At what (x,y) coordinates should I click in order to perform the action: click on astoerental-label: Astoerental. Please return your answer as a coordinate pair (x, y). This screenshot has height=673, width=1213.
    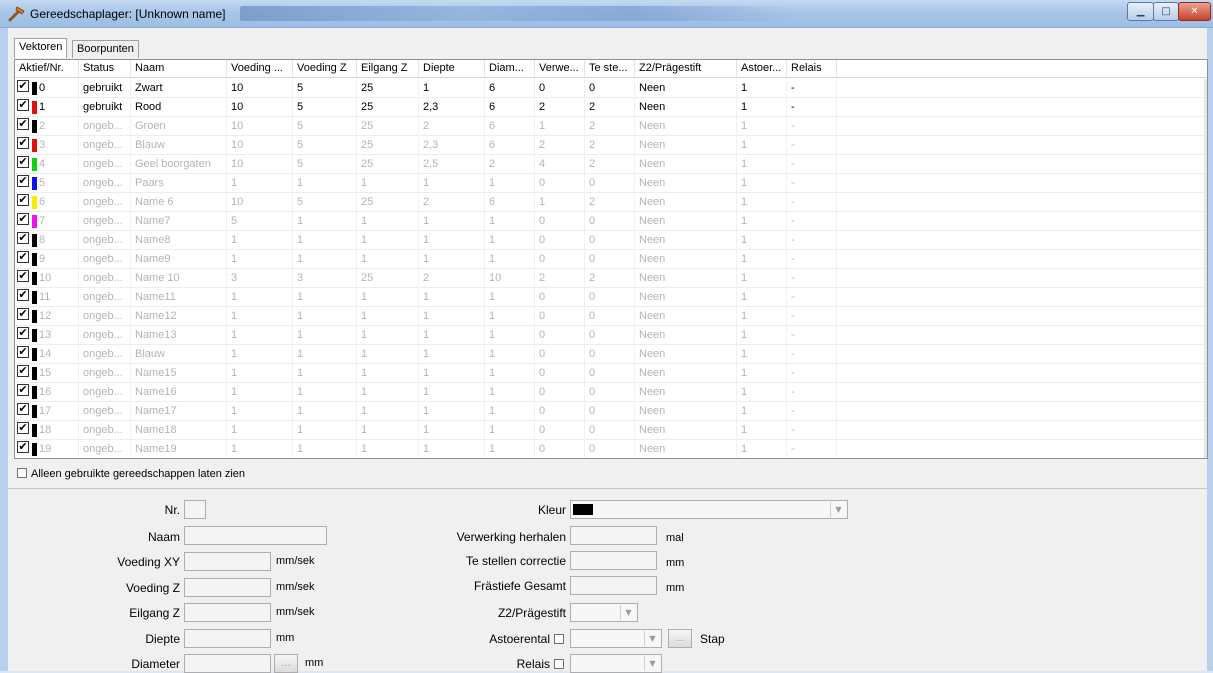
    Looking at the image, I should click on (519, 639).